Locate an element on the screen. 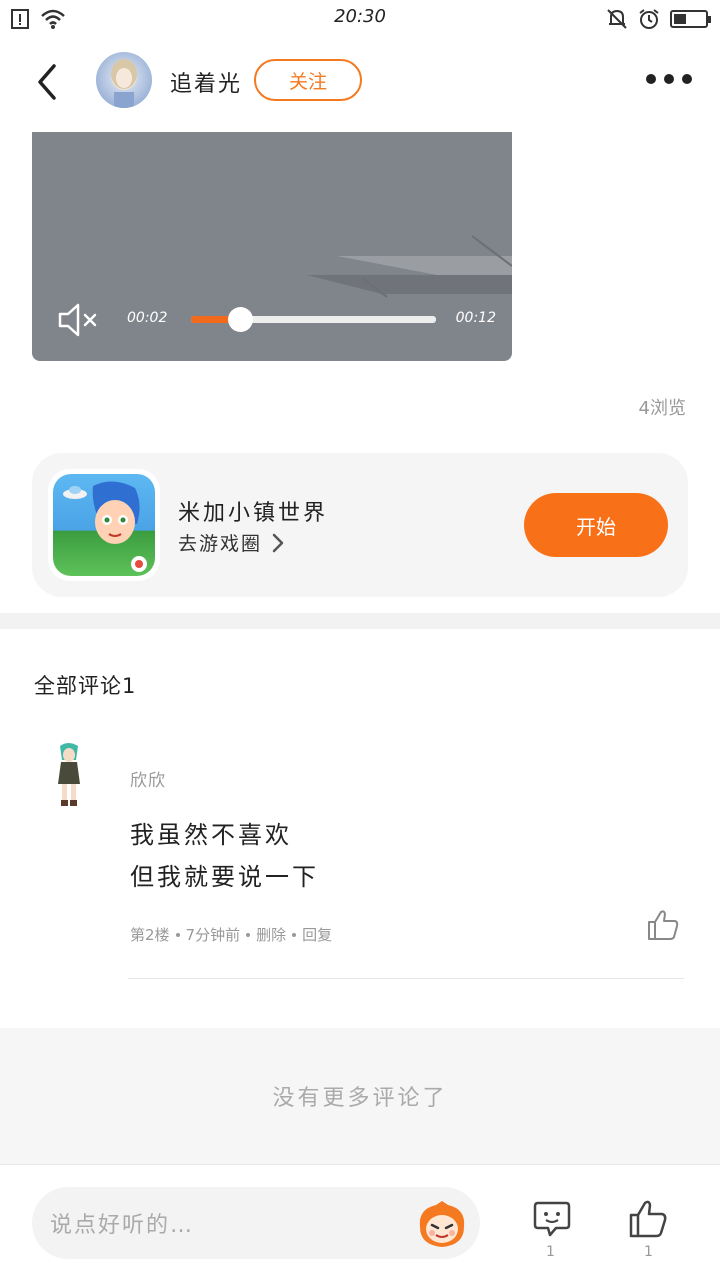  avatar is located at coordinates (124, 80).